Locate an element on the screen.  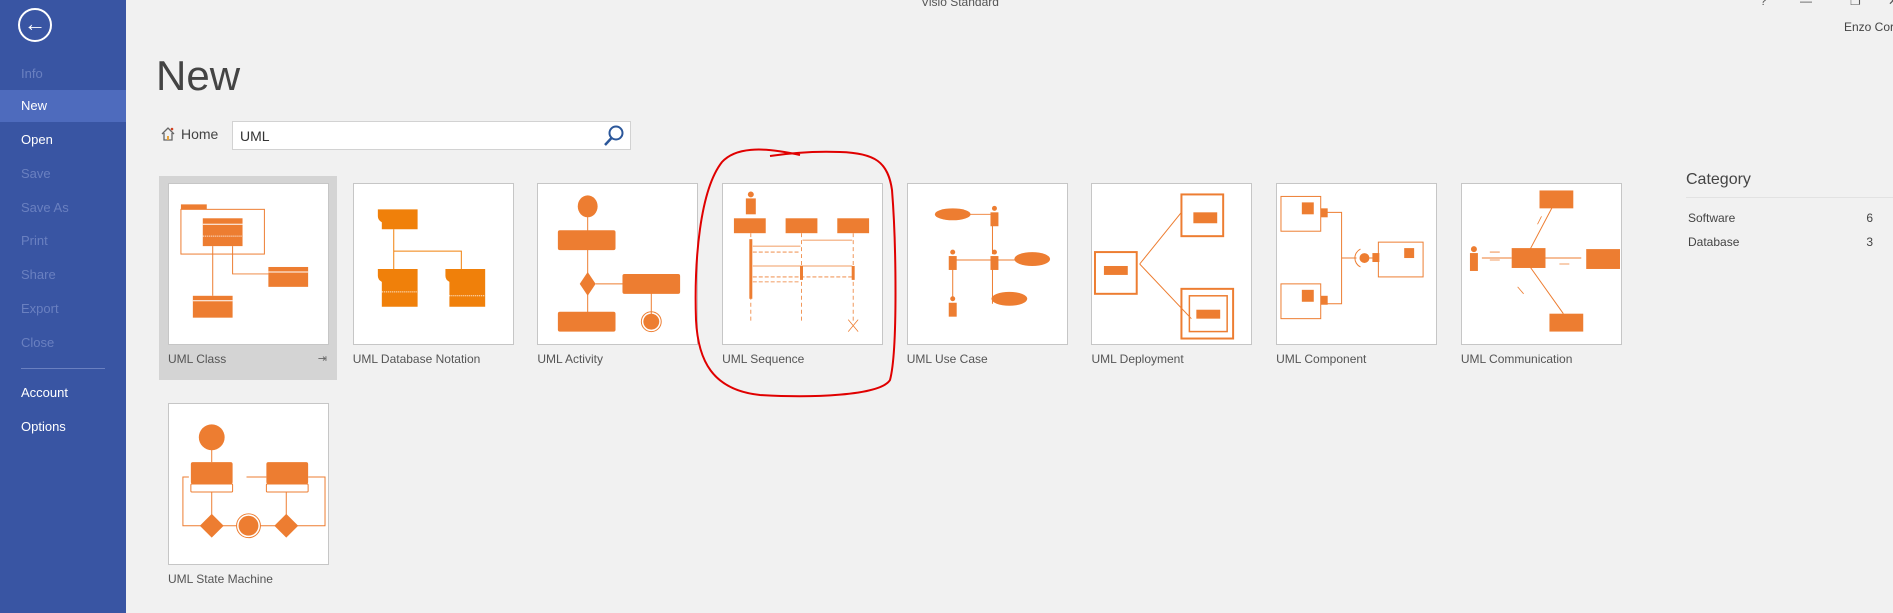
category-title: Category is located at coordinates (1789, 184).